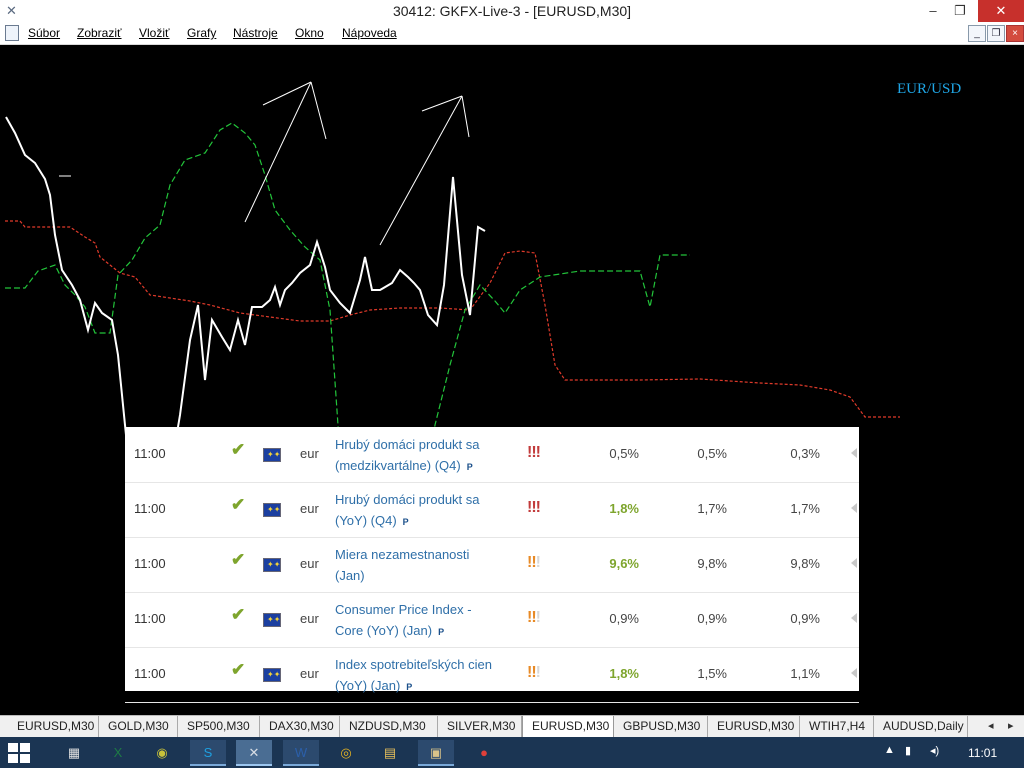 This screenshot has width=1024, height=768. I want to click on mdi-restore-button: ❐, so click(996, 33).